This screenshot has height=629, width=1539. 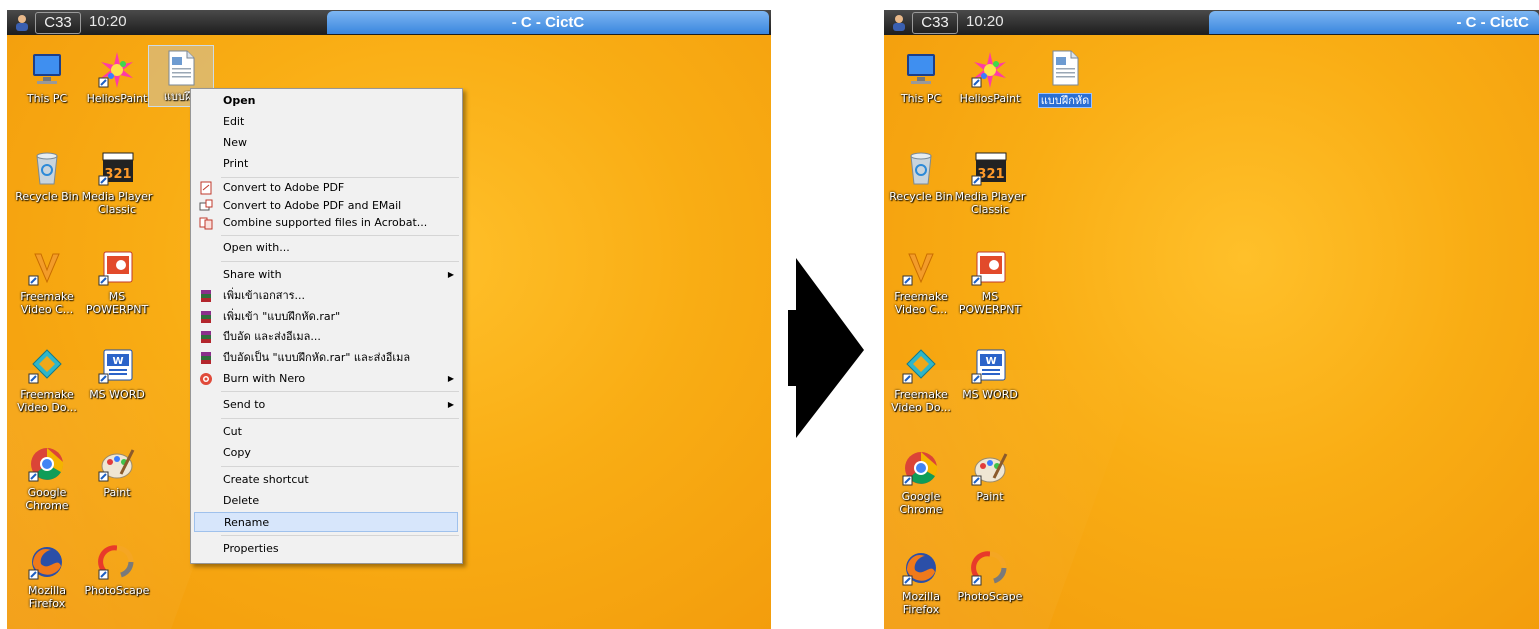 What do you see at coordinates (990, 496) in the screenshot?
I see `icon-label: Paint` at bounding box center [990, 496].